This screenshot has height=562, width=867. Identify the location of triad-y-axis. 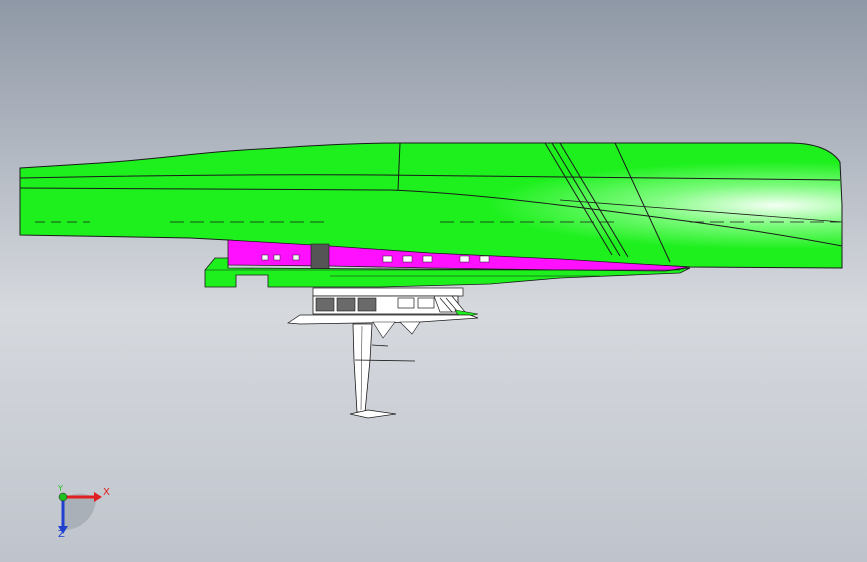
(63, 497).